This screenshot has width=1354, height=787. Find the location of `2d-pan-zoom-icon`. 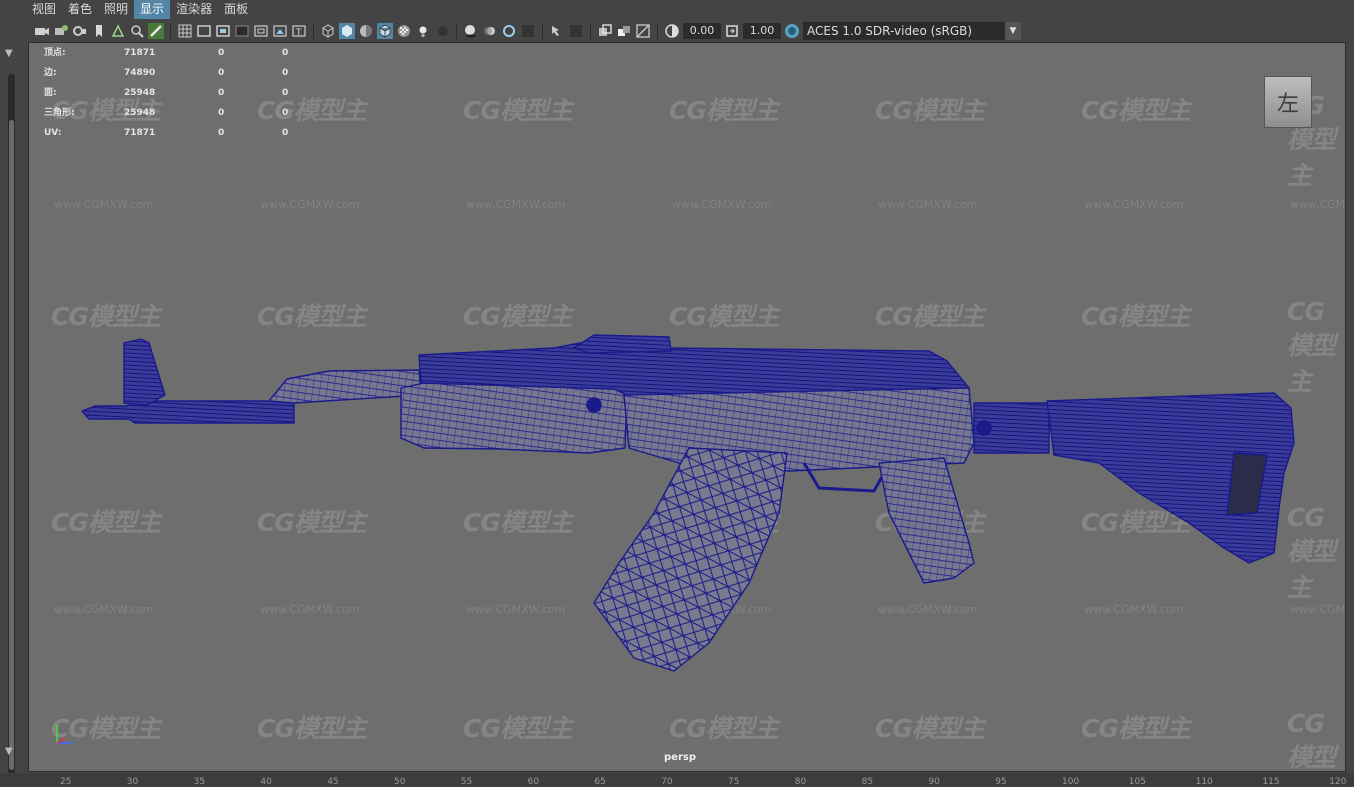

2d-pan-zoom-icon is located at coordinates (137, 31).